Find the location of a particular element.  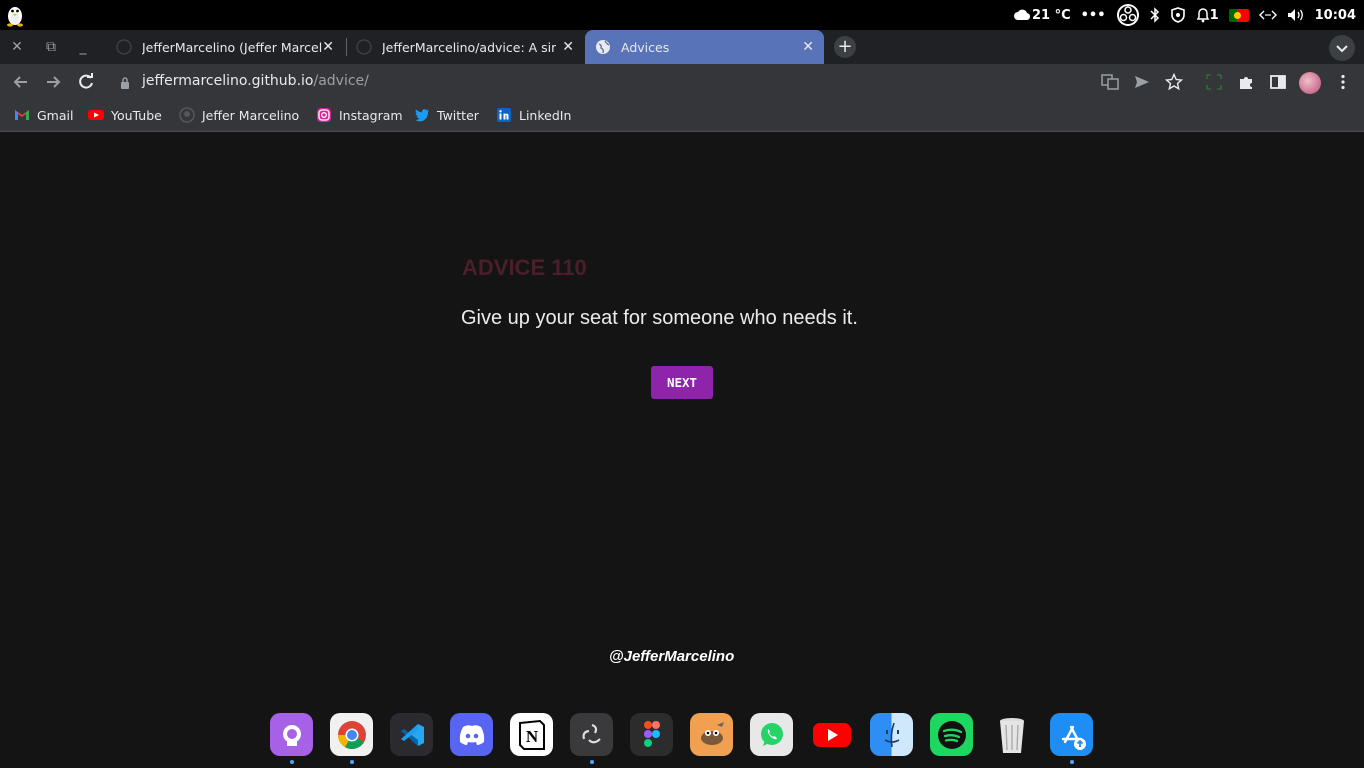

tab-title: JefferMarcelino (Jeffer Marcelino) is located at coordinates (232, 47).